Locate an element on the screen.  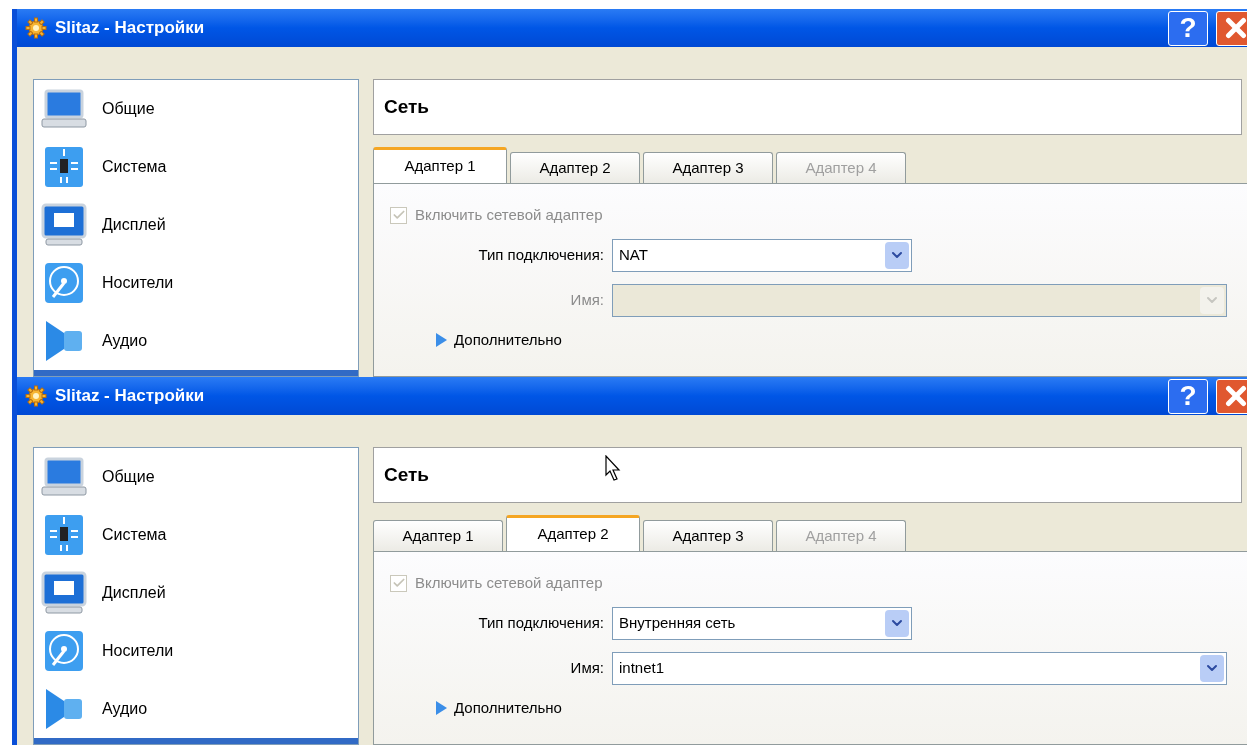
dropdown: Внутренняя сеть is located at coordinates (762, 623).